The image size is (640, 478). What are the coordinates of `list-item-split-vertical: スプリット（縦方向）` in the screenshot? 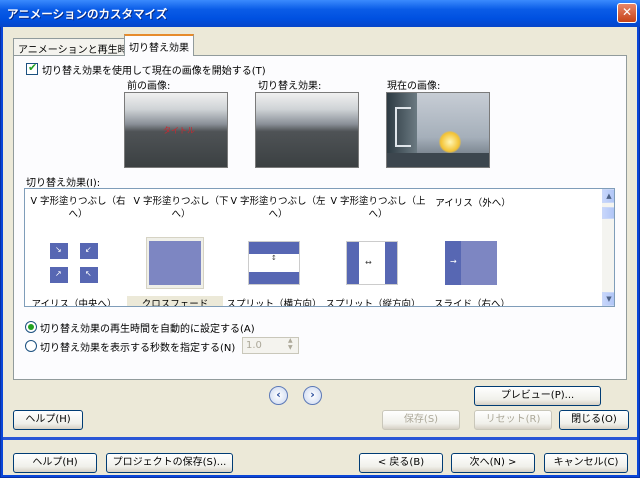 It's located at (373, 301).